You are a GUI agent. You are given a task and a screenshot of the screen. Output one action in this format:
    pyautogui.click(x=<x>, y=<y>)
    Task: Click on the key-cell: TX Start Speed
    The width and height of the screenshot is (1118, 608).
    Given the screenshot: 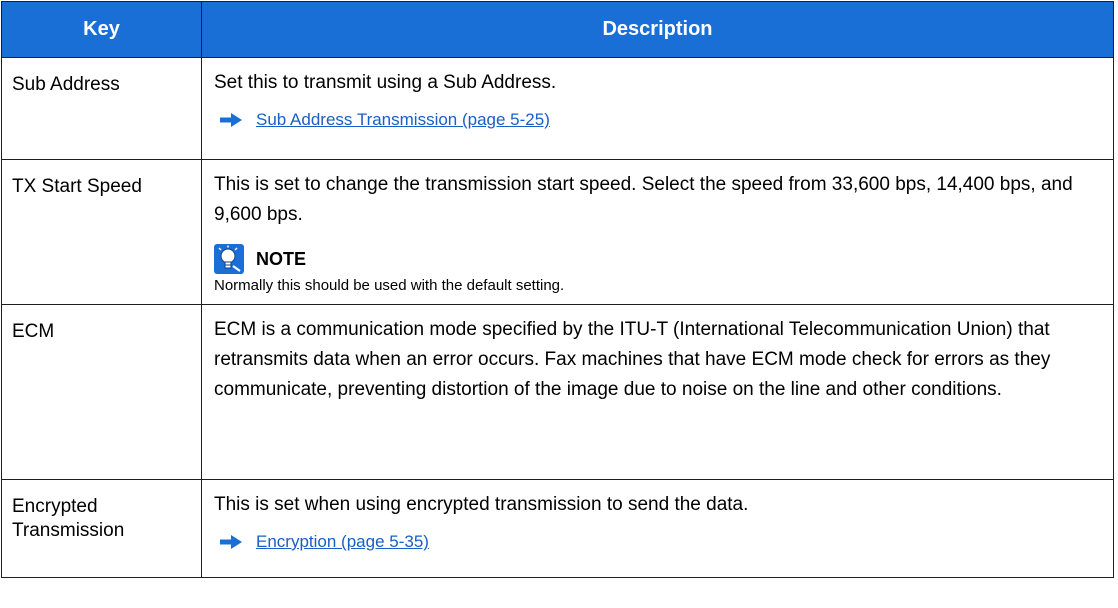 What is the action you would take?
    pyautogui.click(x=101, y=232)
    